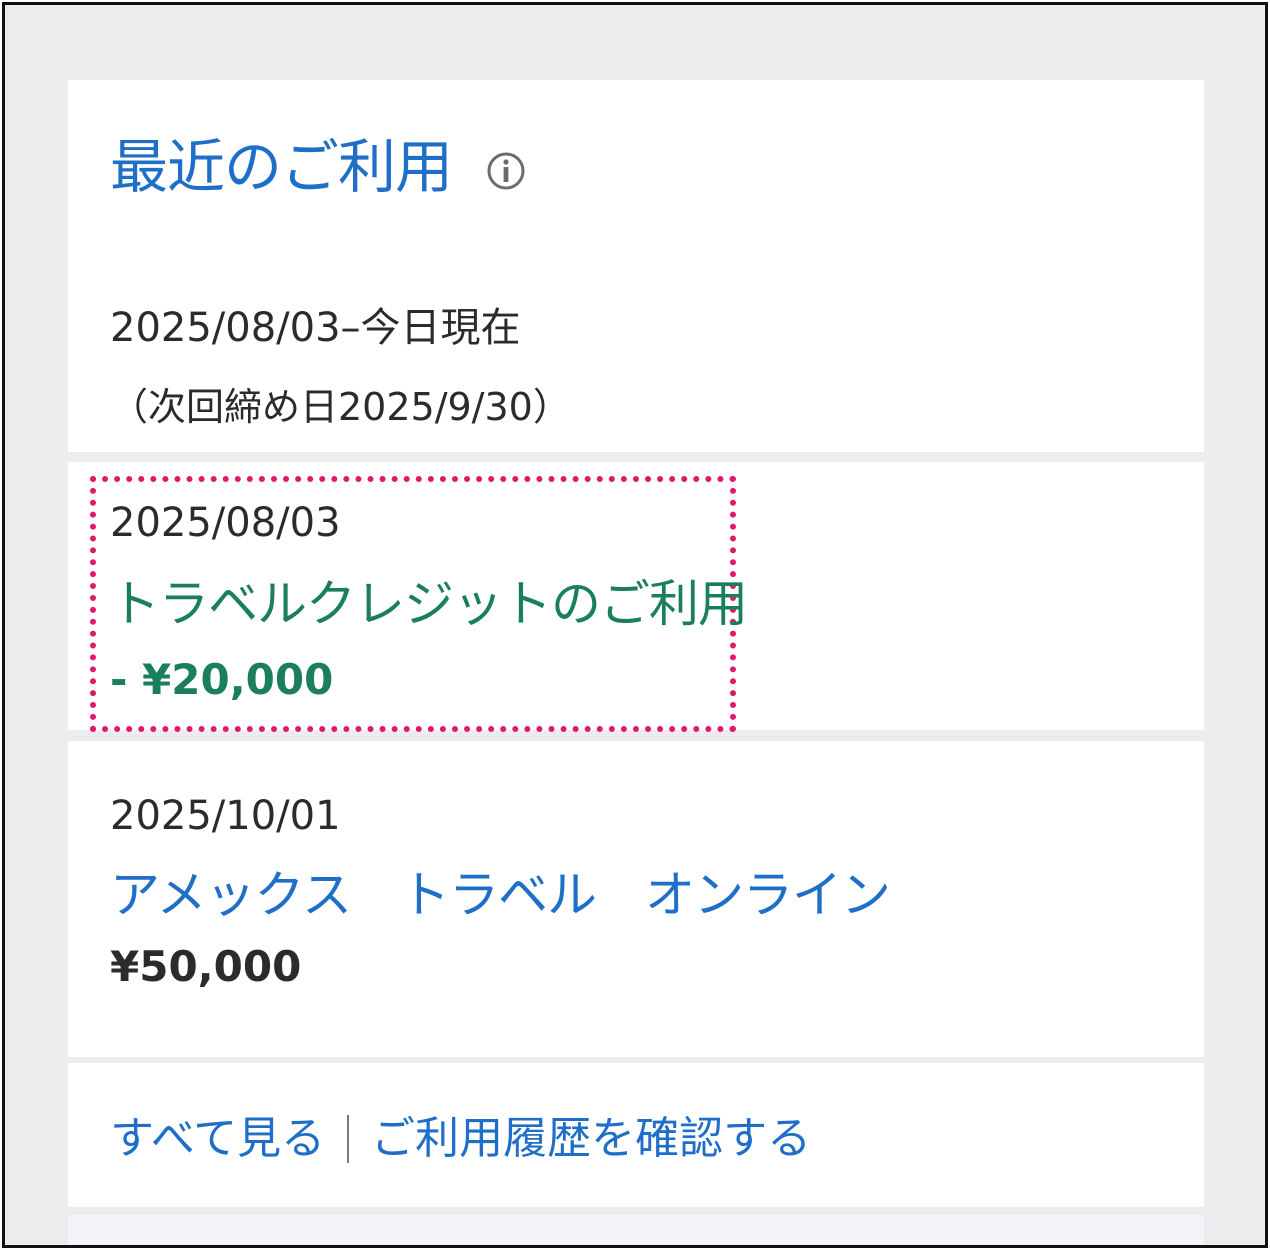 The height and width of the screenshot is (1250, 1270). Describe the element at coordinates (315, 328) in the screenshot. I see `billing-period: 2025/08/03–今日現在` at that location.